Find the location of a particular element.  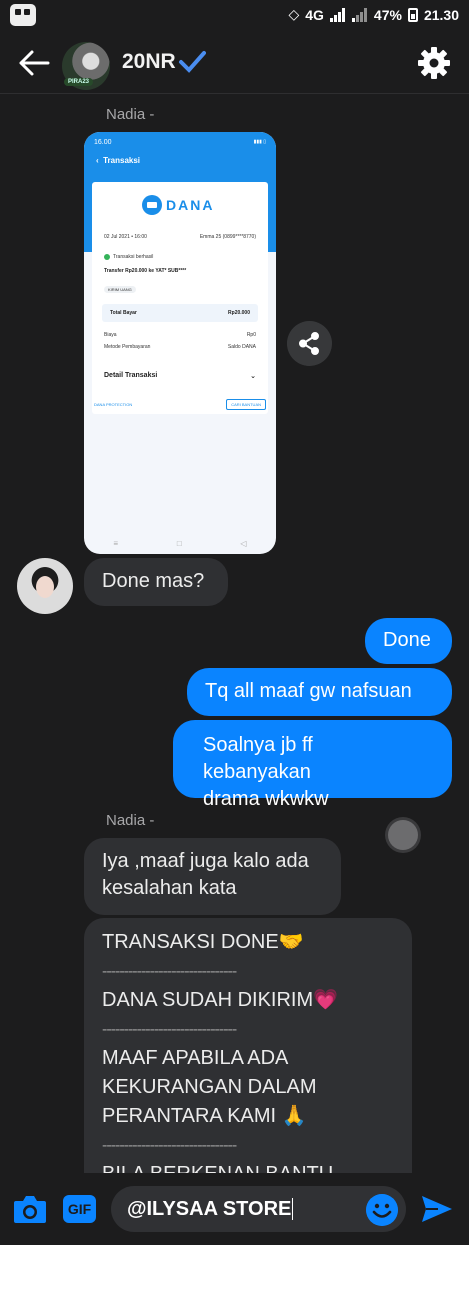

clock: 21.30 is located at coordinates (441, 14).